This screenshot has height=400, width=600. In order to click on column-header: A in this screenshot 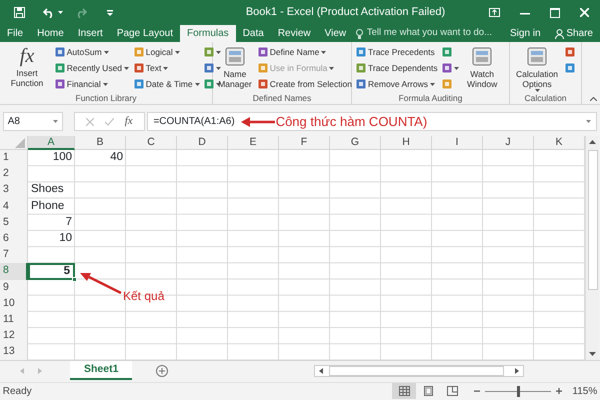, I will do `click(51, 143)`.